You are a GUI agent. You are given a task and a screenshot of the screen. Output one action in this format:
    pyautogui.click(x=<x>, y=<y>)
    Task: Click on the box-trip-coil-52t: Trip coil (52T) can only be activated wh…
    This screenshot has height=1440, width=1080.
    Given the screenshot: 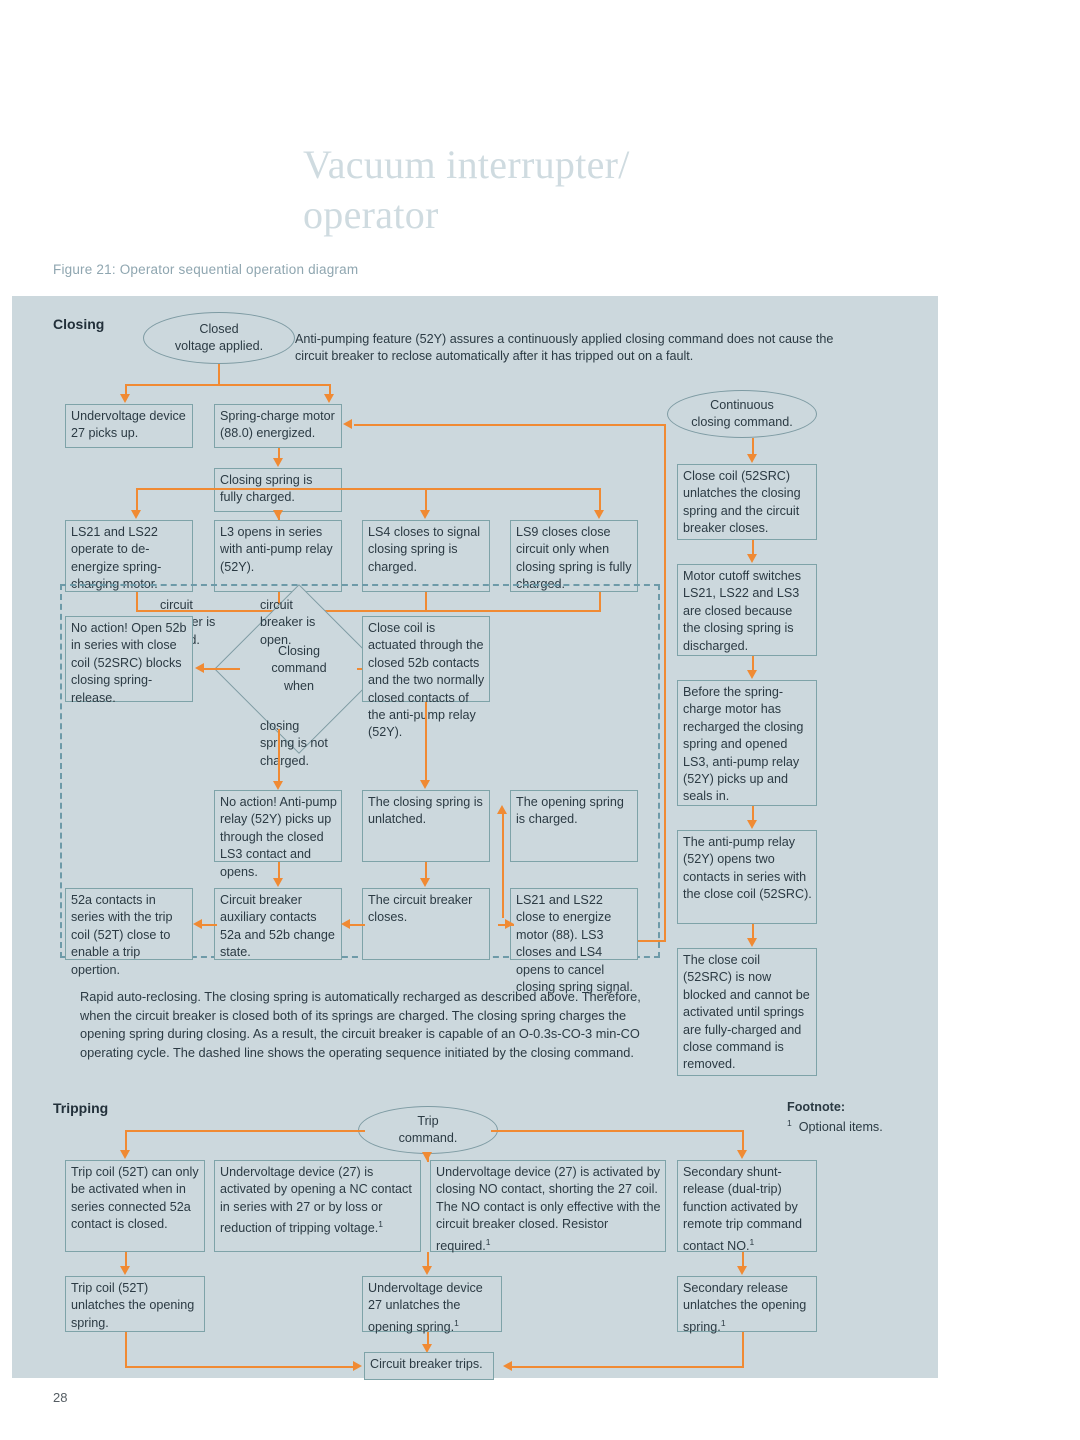 What is the action you would take?
    pyautogui.click(x=135, y=1206)
    